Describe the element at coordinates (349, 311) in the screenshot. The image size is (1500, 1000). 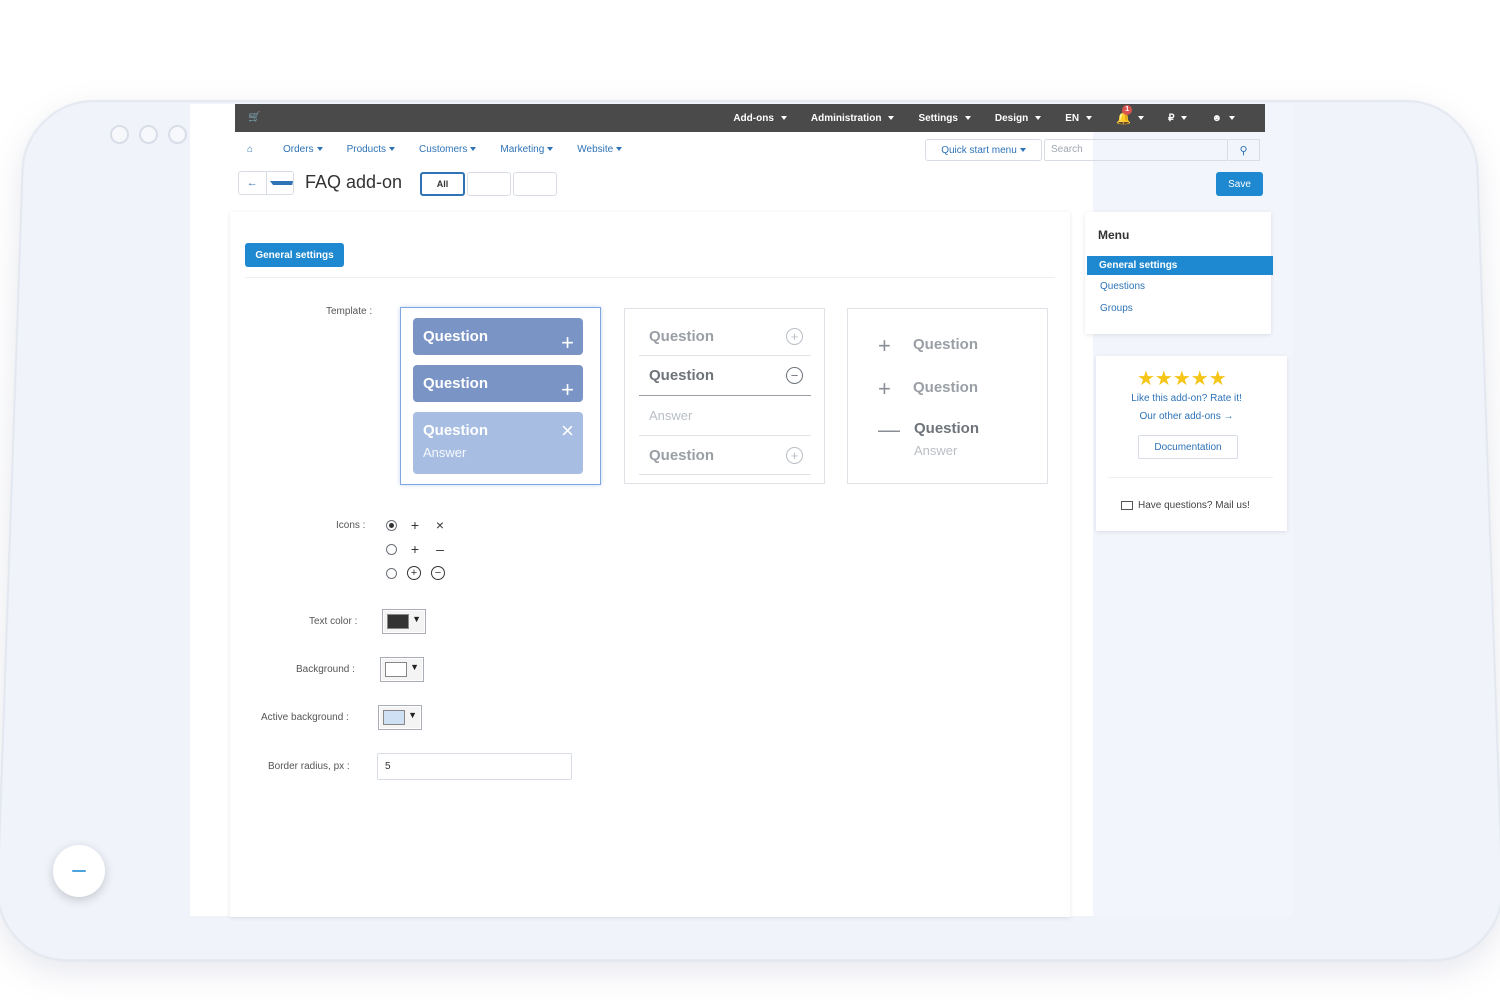
I see `template-label: Template :` at that location.